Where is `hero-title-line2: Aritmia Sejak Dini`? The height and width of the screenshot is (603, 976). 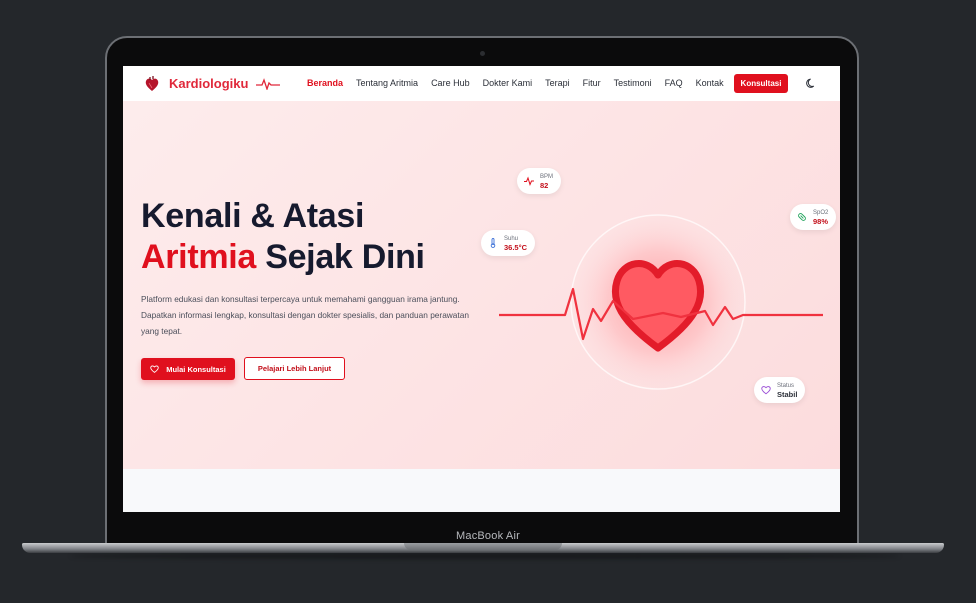
hero-title-line2: Aritmia Sejak Dini is located at coordinates (283, 257).